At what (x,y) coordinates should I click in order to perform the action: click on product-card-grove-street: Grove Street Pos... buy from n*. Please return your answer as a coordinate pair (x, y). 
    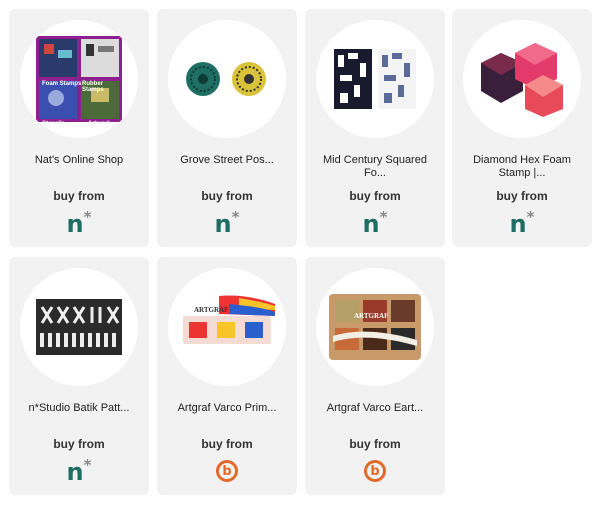
    Looking at the image, I should click on (227, 128).